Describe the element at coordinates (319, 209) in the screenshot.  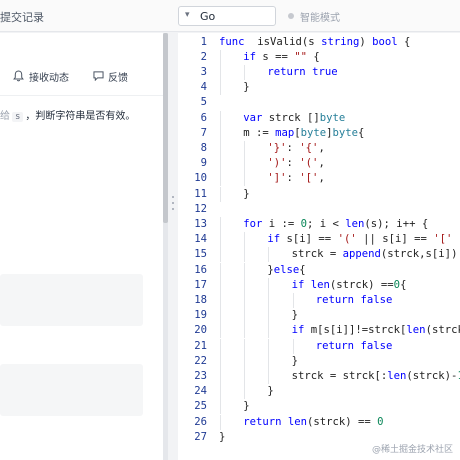
I see `code-line: 12` at that location.